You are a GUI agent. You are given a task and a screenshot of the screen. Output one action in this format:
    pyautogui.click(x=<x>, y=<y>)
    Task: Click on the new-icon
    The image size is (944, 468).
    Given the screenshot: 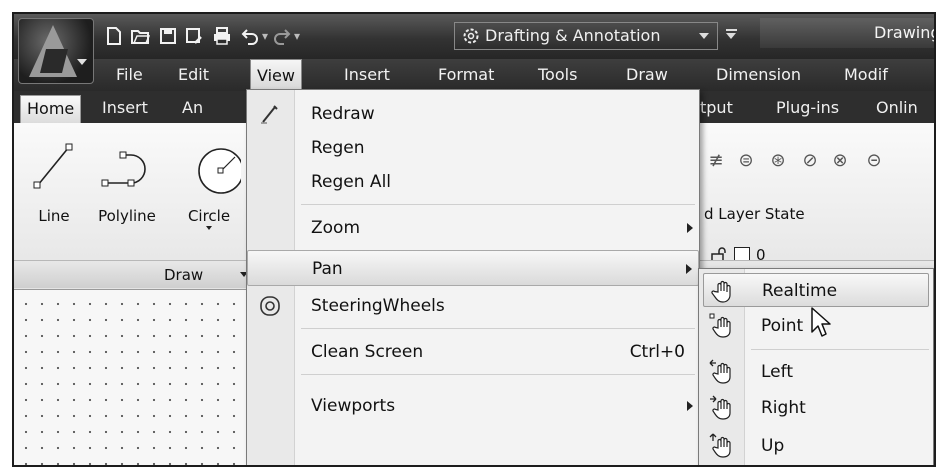 What is the action you would take?
    pyautogui.click(x=114, y=36)
    